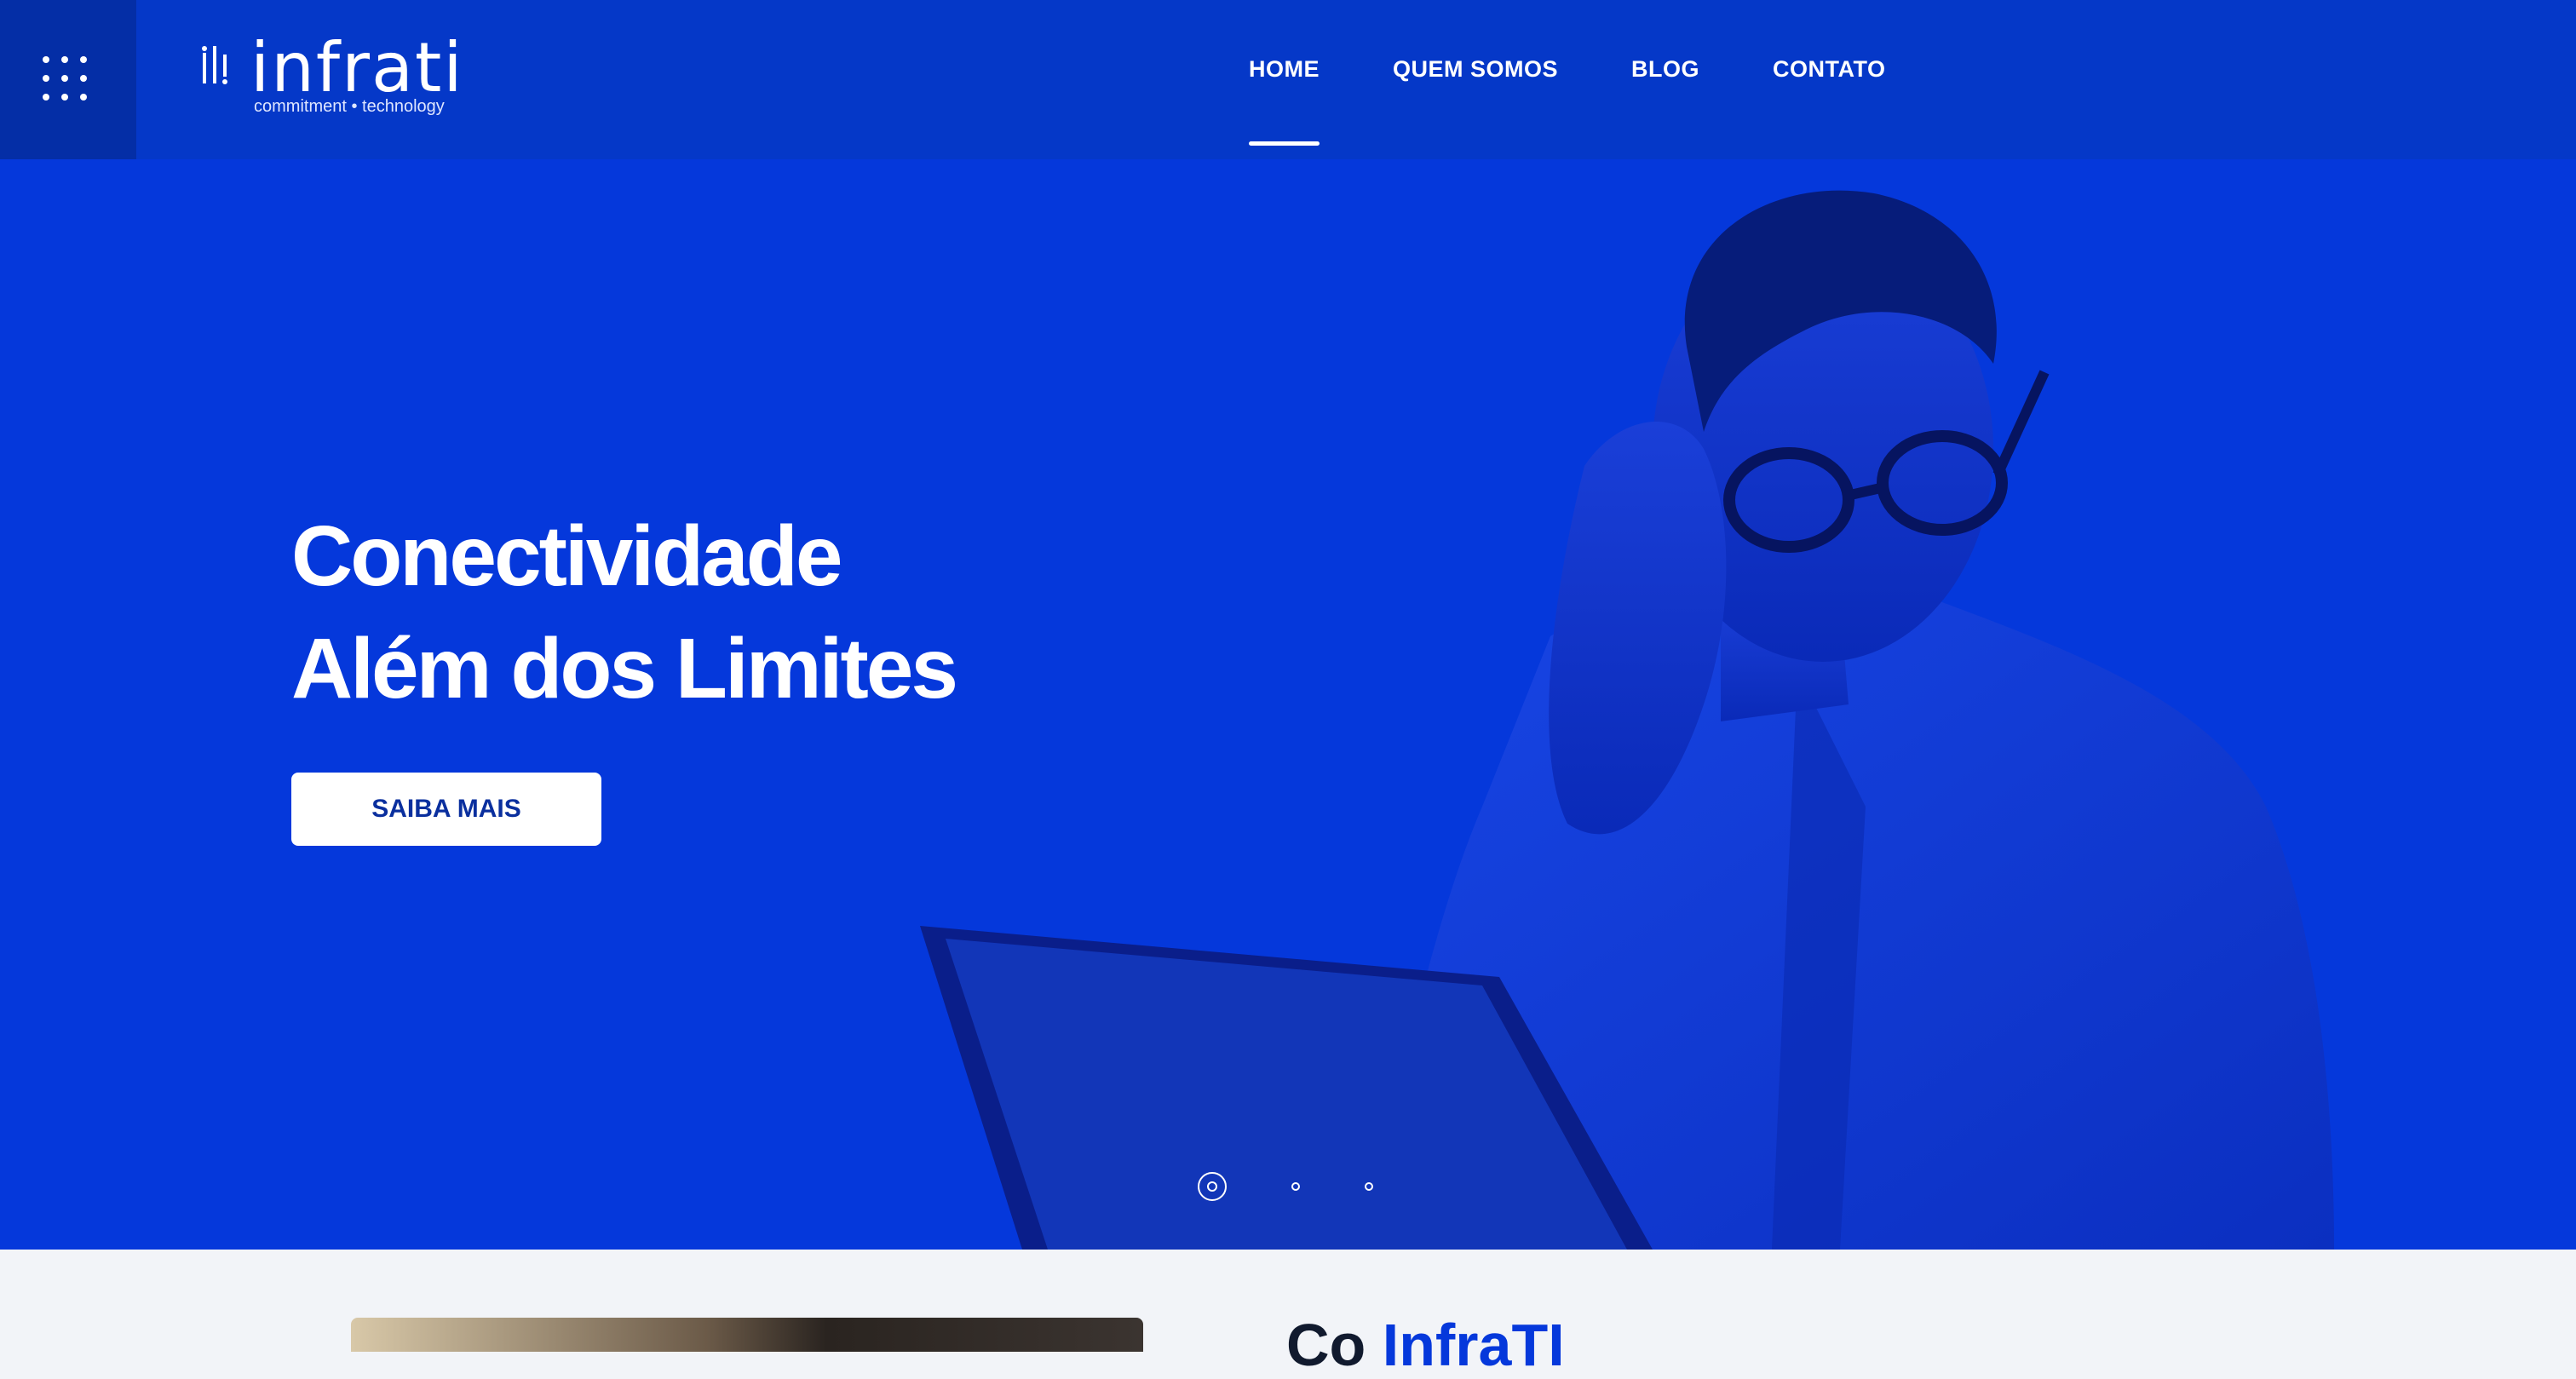  I want to click on about-title-brand: InfraTI, so click(1473, 1345).